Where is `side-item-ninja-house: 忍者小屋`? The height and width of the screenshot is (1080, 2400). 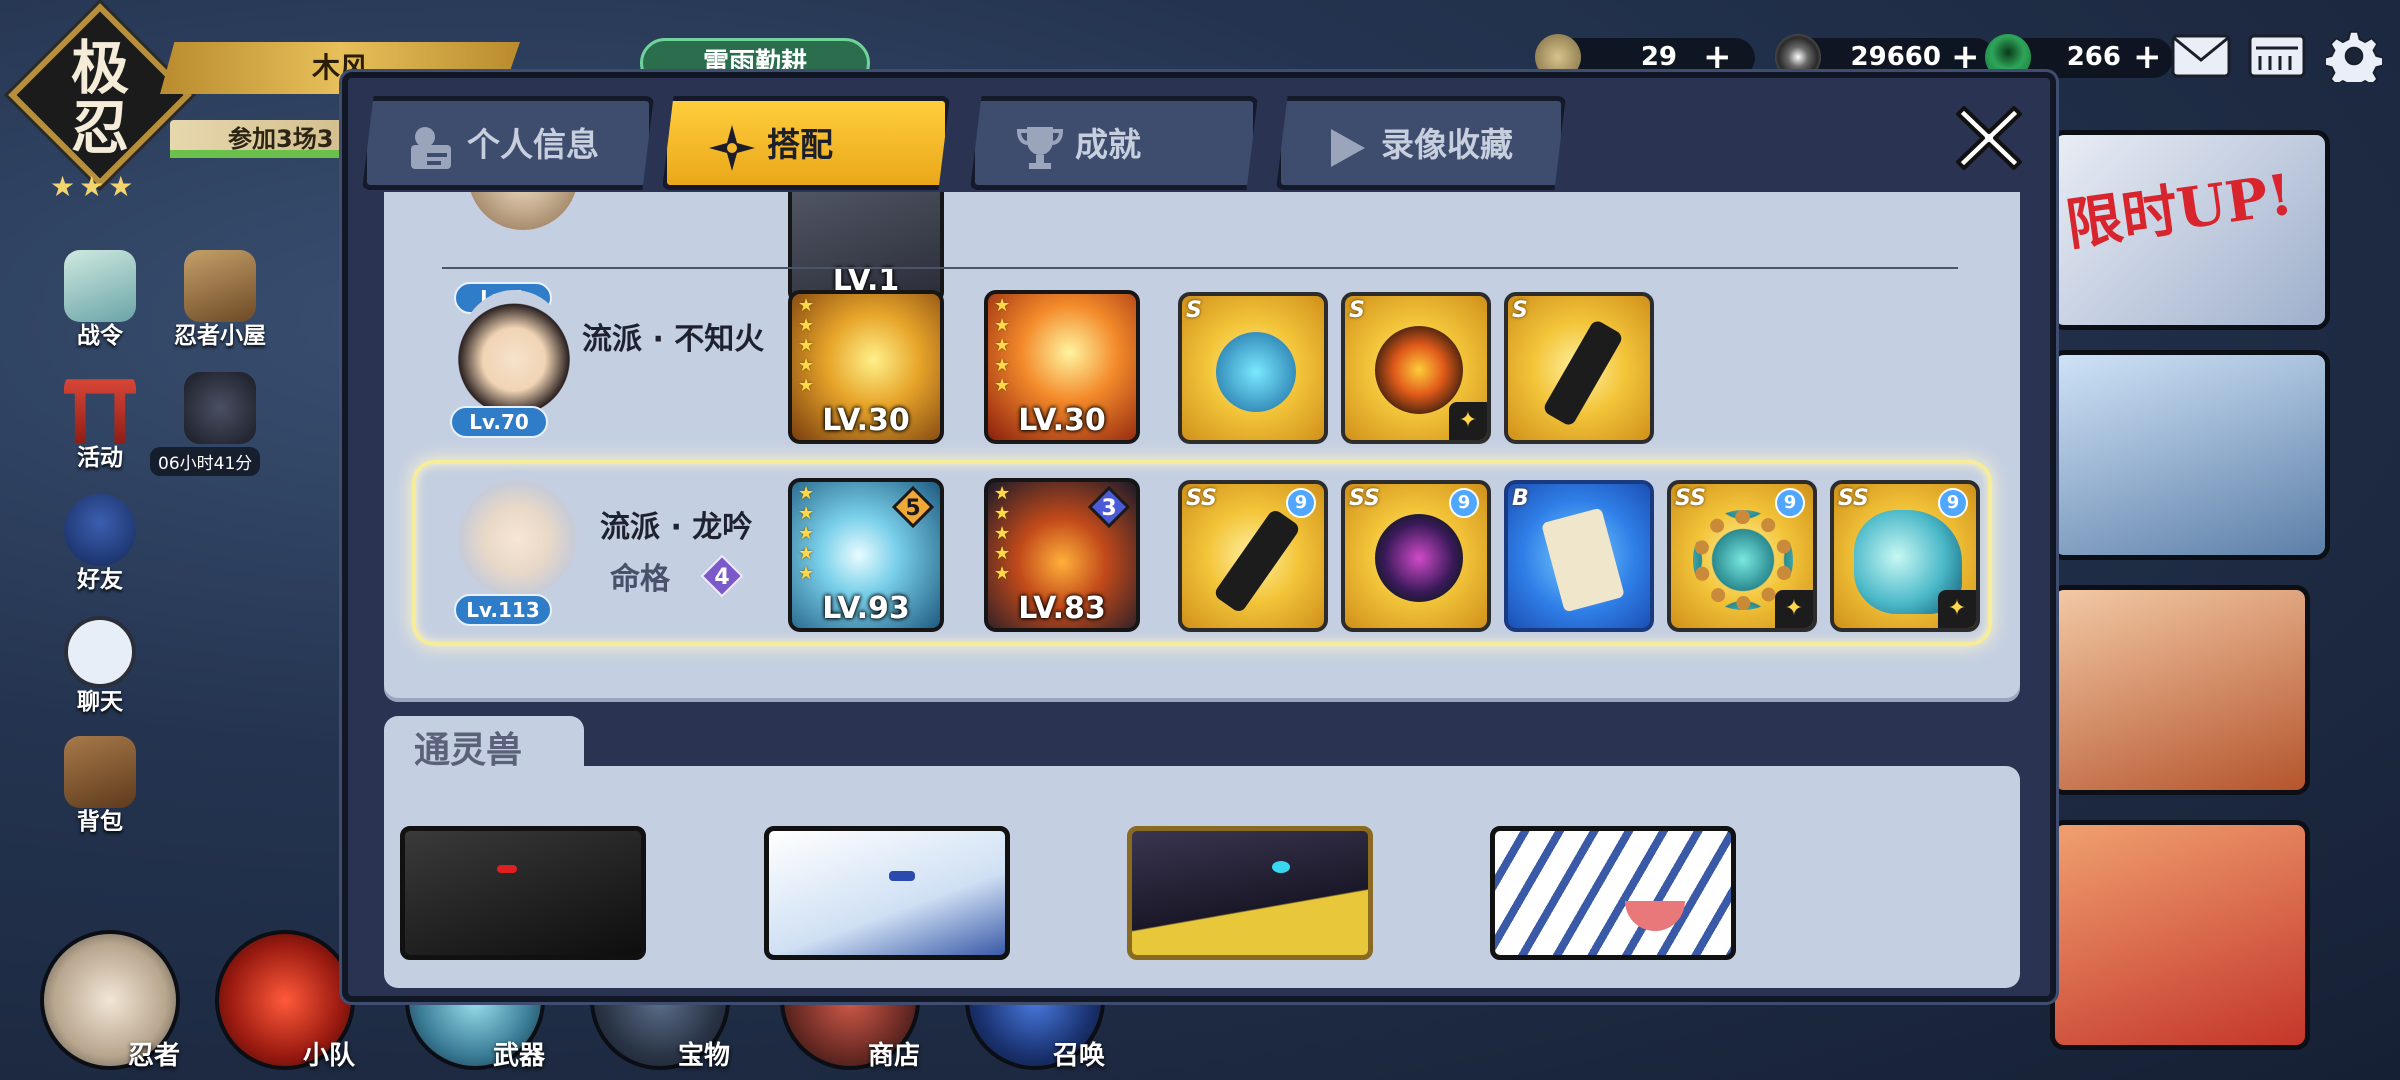
side-item-ninja-house: 忍者小屋 is located at coordinates (220, 300).